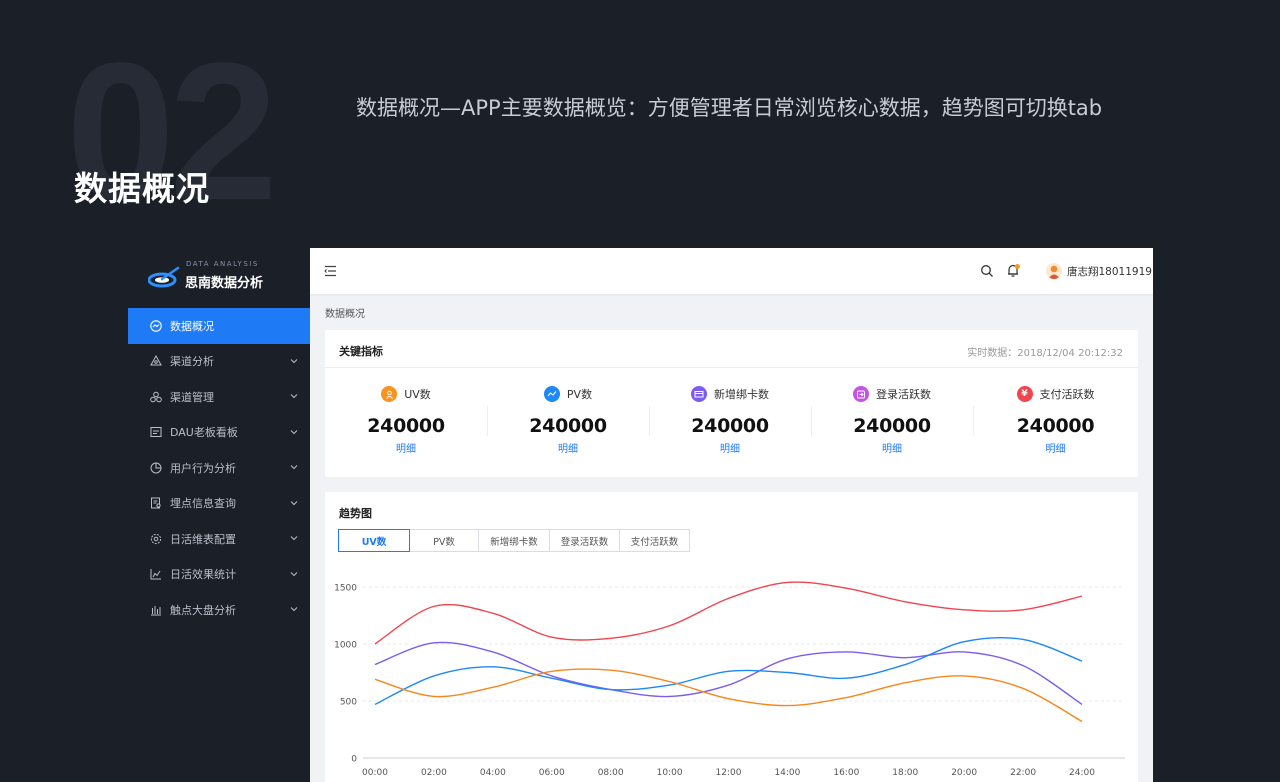 This screenshot has height=782, width=1280. What do you see at coordinates (905, 773) in the screenshot?
I see `x-tick-label: 18:00` at bounding box center [905, 773].